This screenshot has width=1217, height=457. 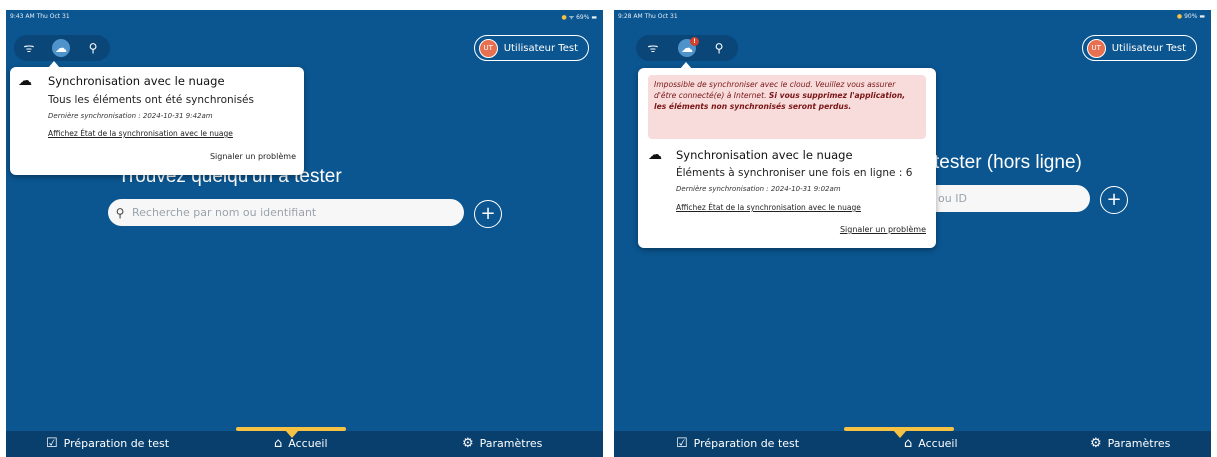 I want to click on connection-icon-bar: ᯤ ☁ ⚲, so click(x=62, y=48).